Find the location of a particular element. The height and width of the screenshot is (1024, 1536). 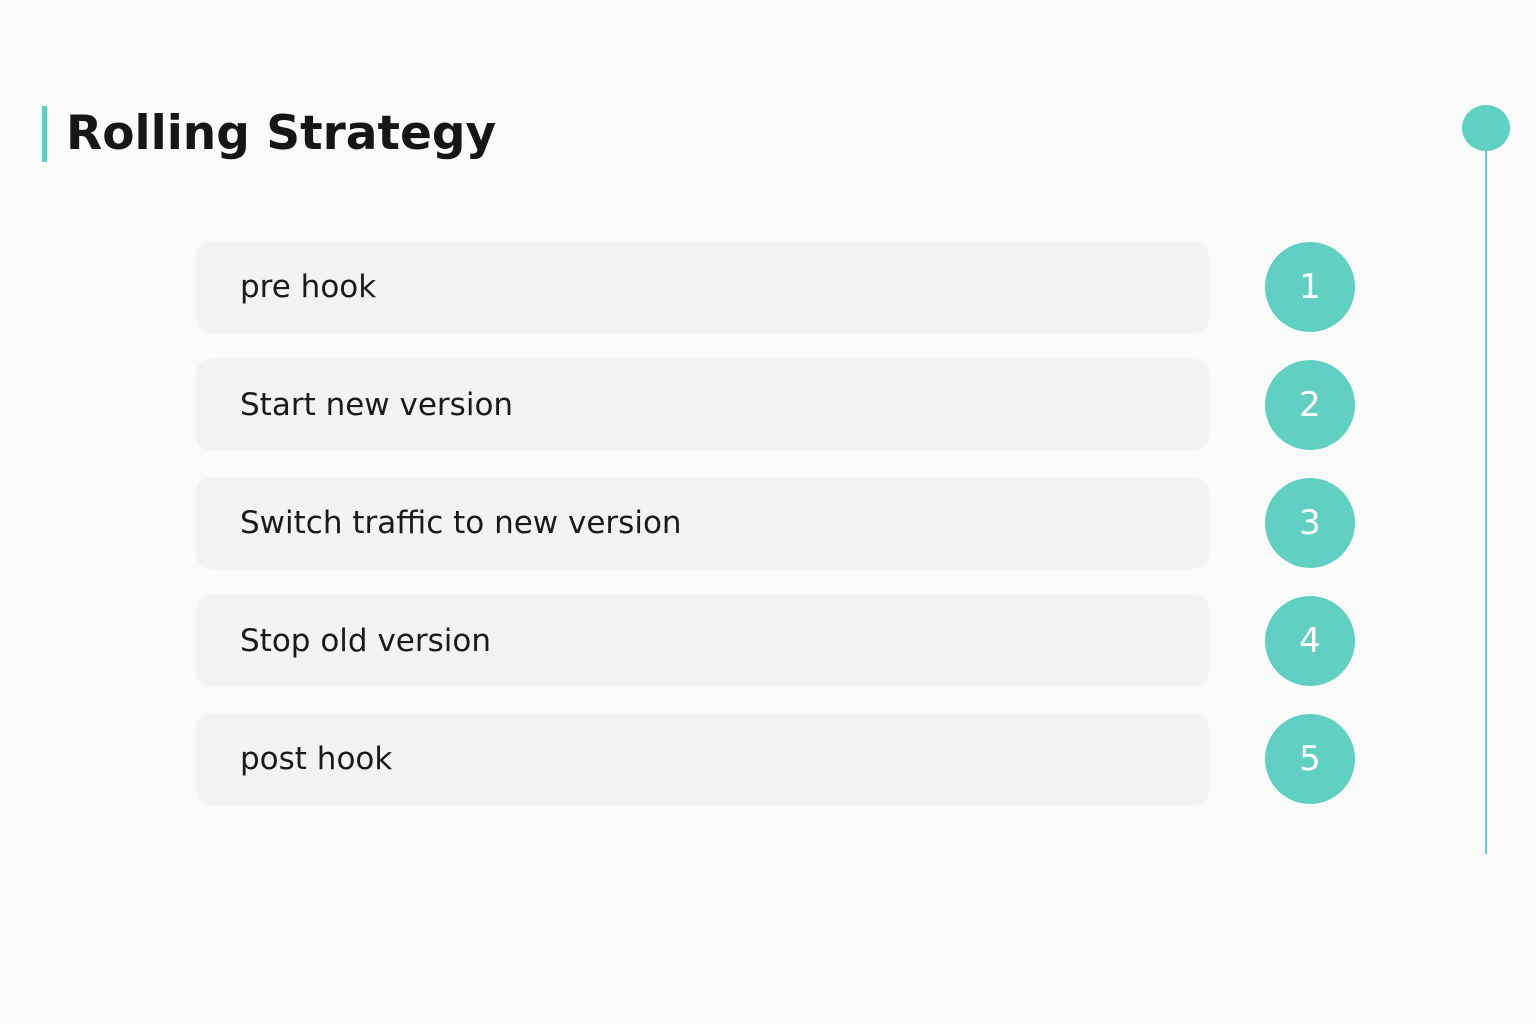

step-label: Start new version is located at coordinates (377, 405).